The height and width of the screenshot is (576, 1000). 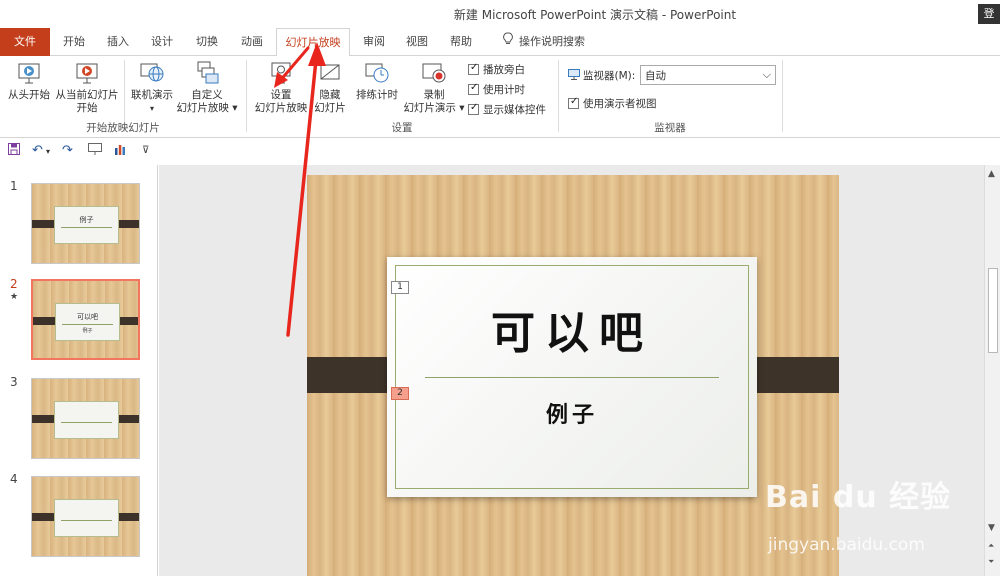 I want to click on play-from-current-icon, so click(x=87, y=73).